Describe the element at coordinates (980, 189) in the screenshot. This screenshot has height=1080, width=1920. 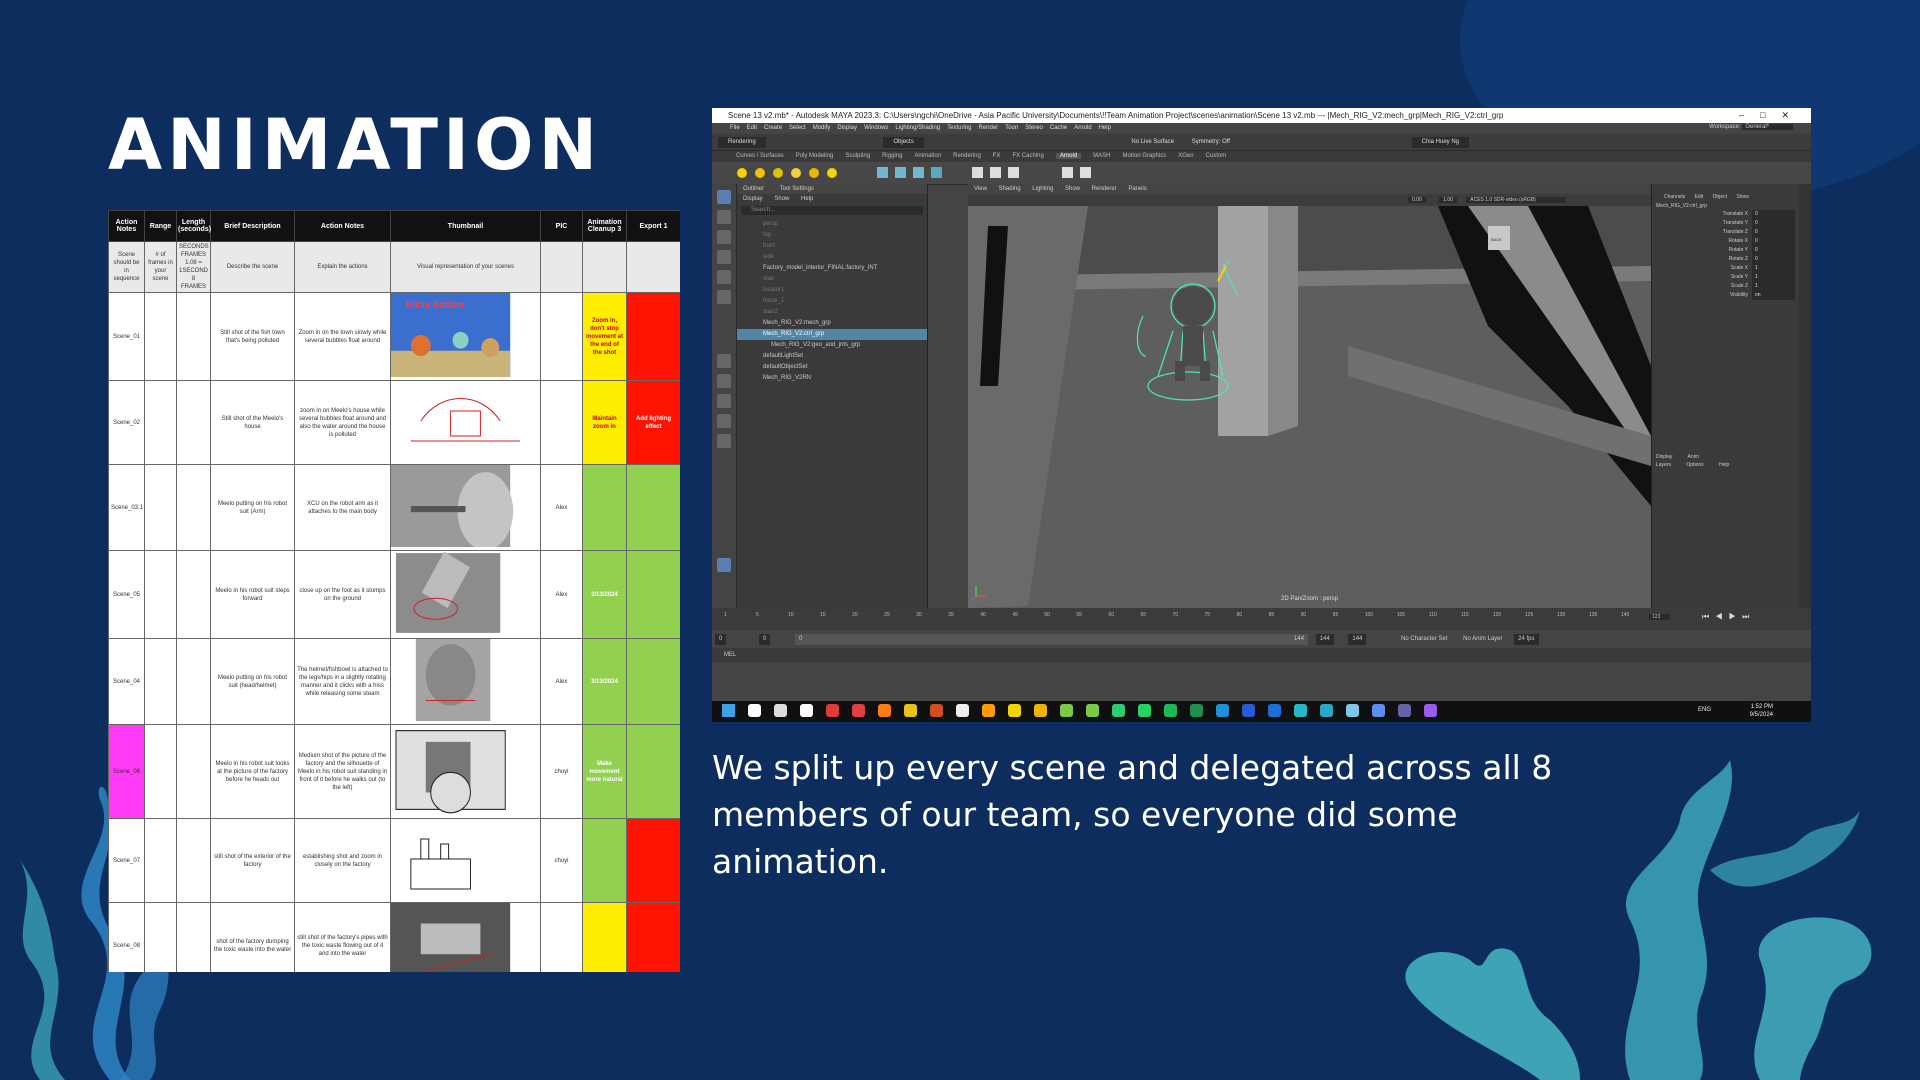
I see `viewport-menu-item: View` at that location.